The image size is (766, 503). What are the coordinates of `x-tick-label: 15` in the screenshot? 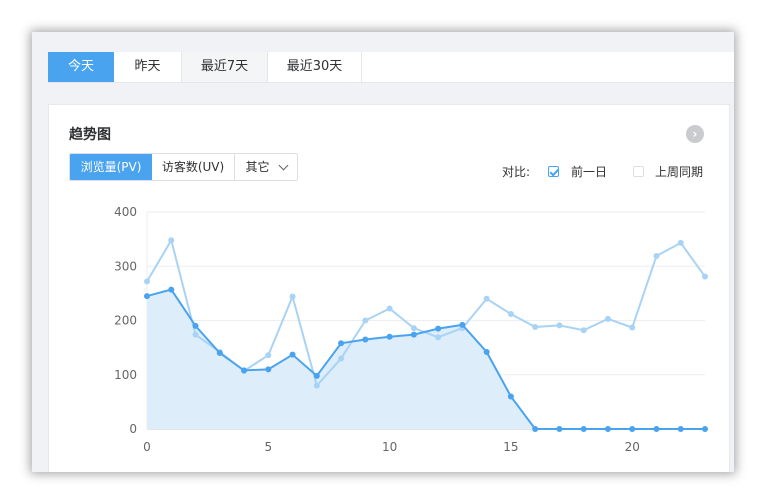 It's located at (510, 447).